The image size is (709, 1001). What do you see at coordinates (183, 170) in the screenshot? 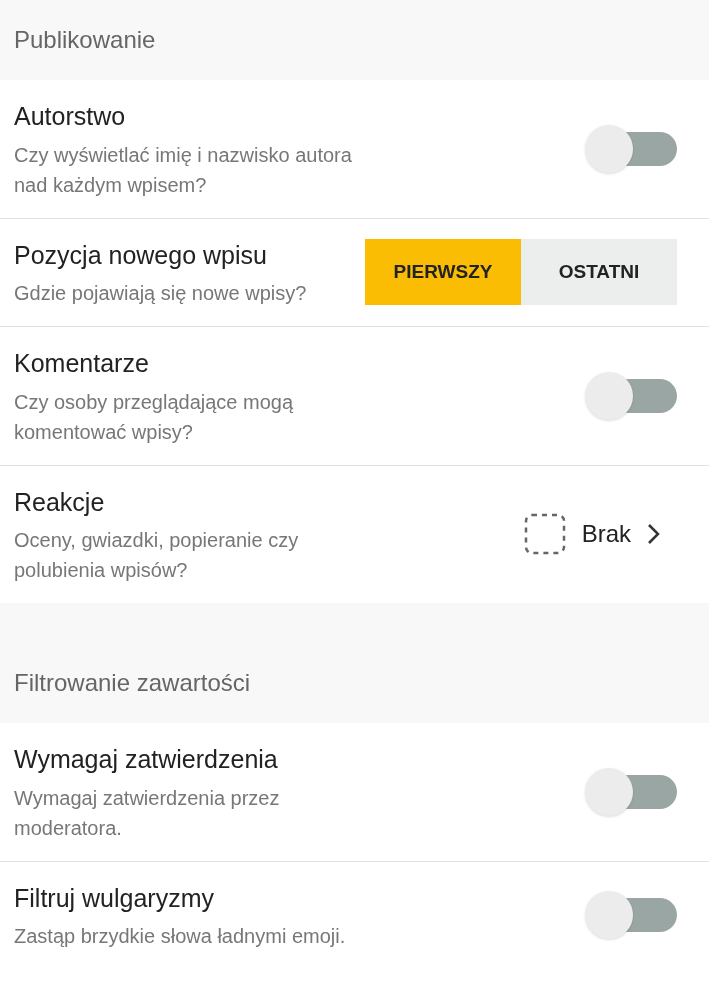
I see `setting-description: Czy wyświetlać imię i nazwisko autora nad każdym wpisem?` at bounding box center [183, 170].